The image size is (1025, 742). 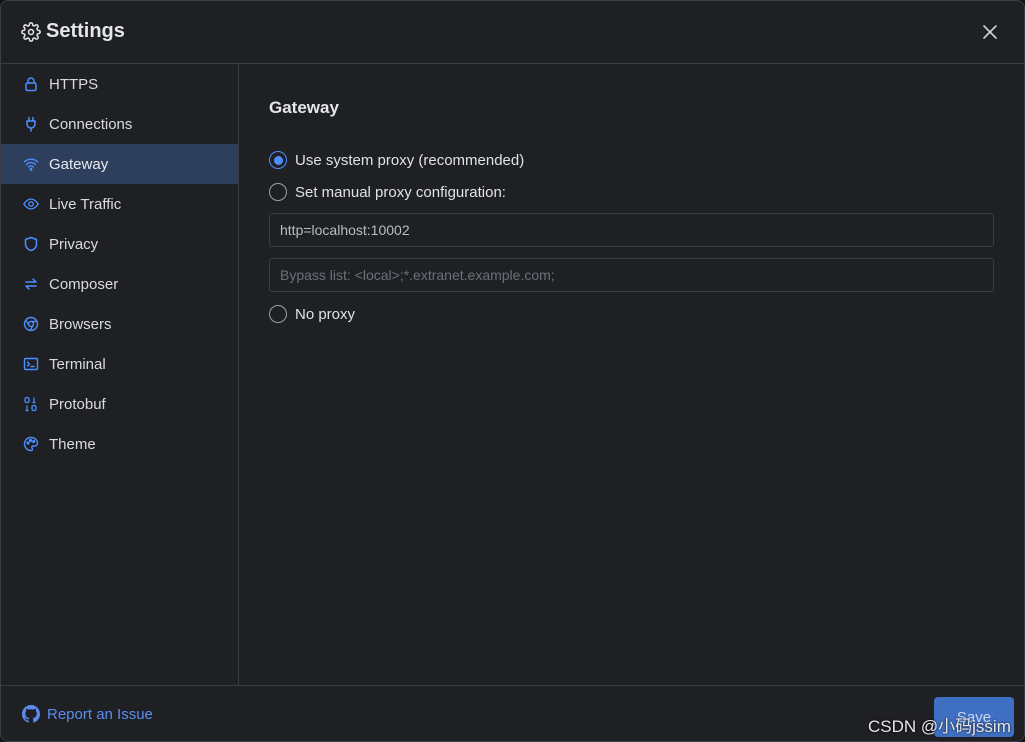 I want to click on sidebar-item-label: Connections, so click(x=91, y=124).